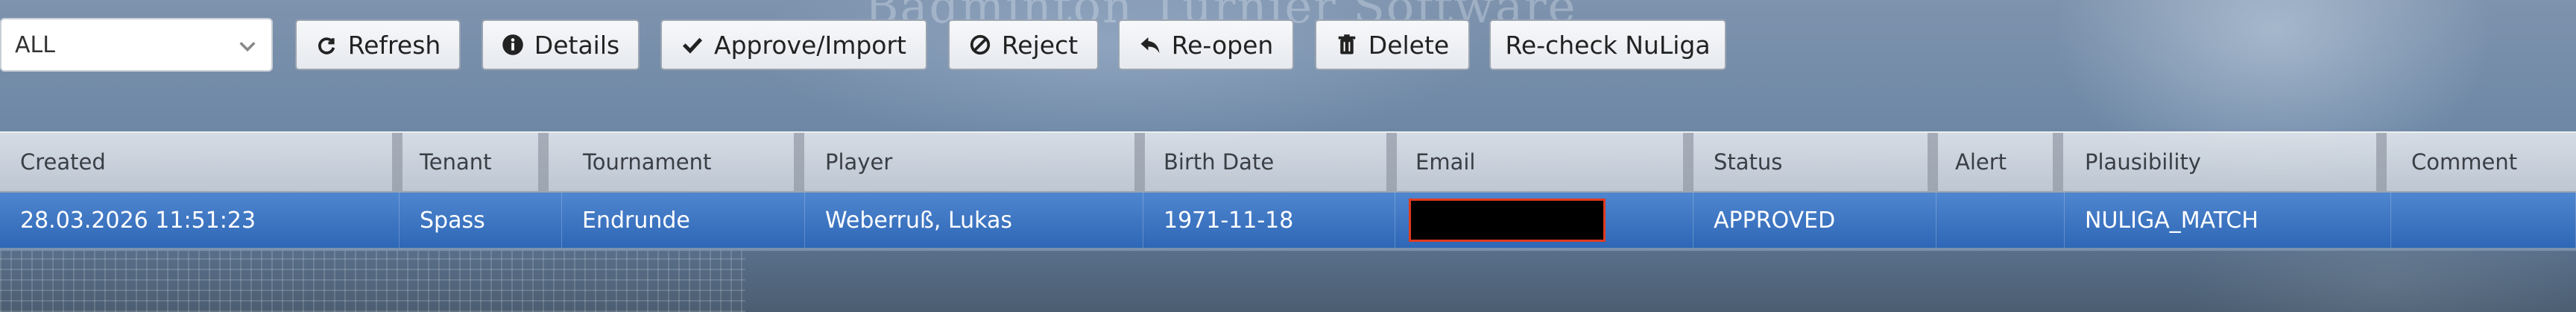 This screenshot has height=312, width=2576. Describe the element at coordinates (1269, 220) in the screenshot. I see `cell-birth-date: 1971-11-18` at that location.